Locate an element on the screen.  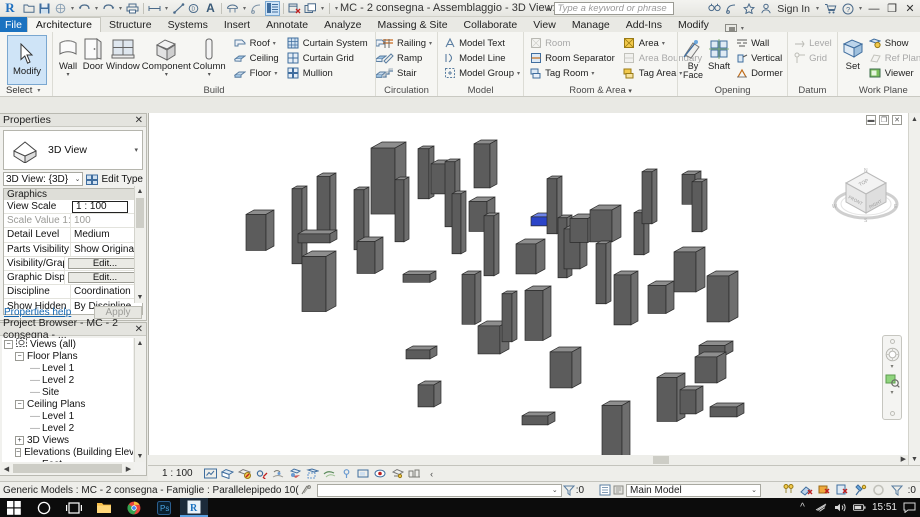
properties-scroll-down-arrow: ▼ is located at coordinates (140, 297).